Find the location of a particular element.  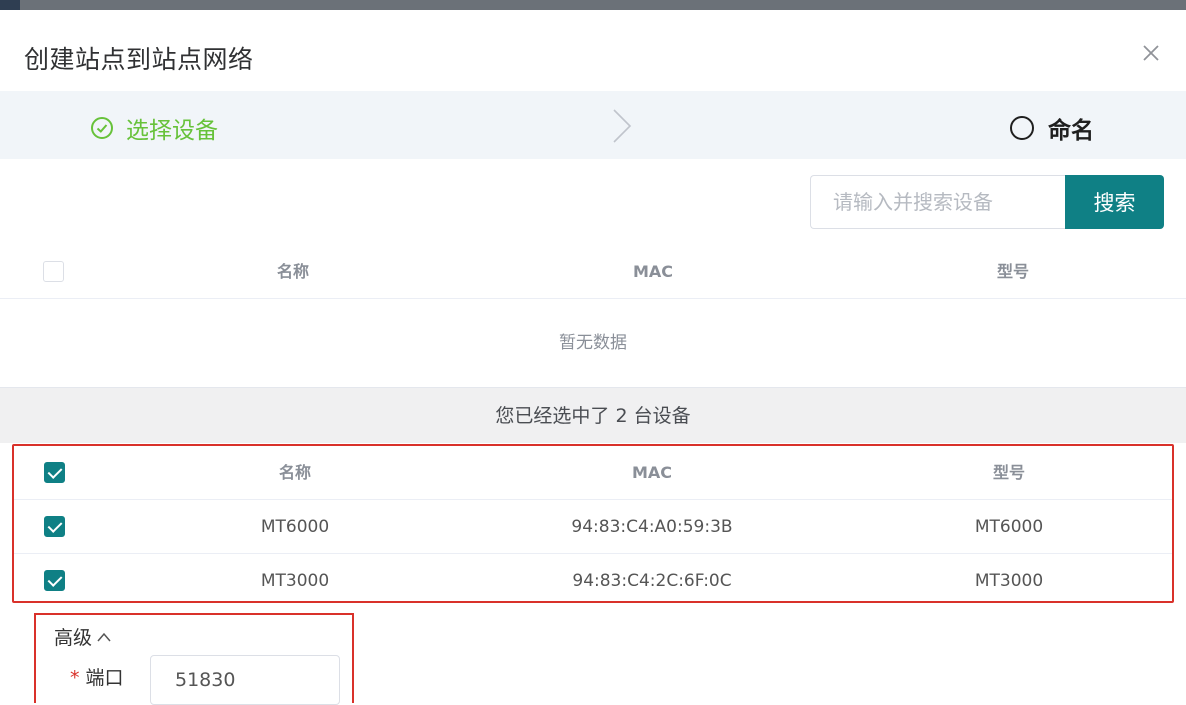

dialog-title: 创建站点到站点网络 is located at coordinates (139, 59).